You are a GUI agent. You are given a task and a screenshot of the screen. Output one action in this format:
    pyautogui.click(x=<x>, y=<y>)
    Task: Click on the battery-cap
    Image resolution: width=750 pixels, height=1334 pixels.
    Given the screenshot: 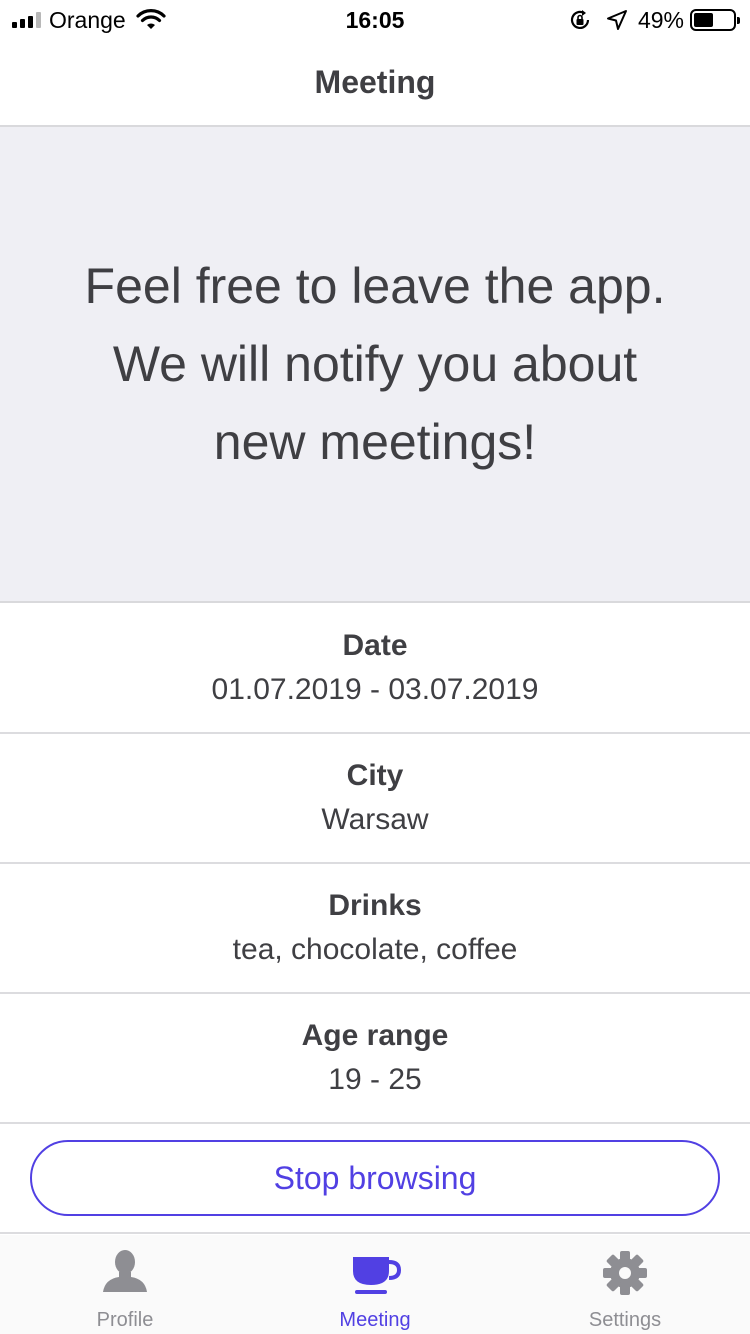 What is the action you would take?
    pyautogui.click(x=738, y=20)
    